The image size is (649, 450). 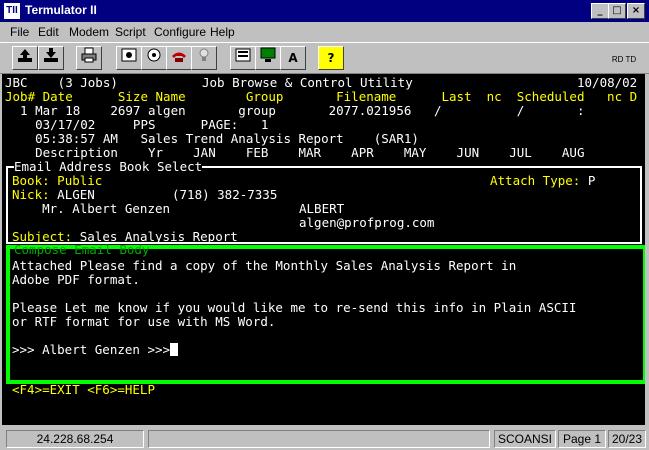 I want to click on keypad-icon, so click(x=243, y=58).